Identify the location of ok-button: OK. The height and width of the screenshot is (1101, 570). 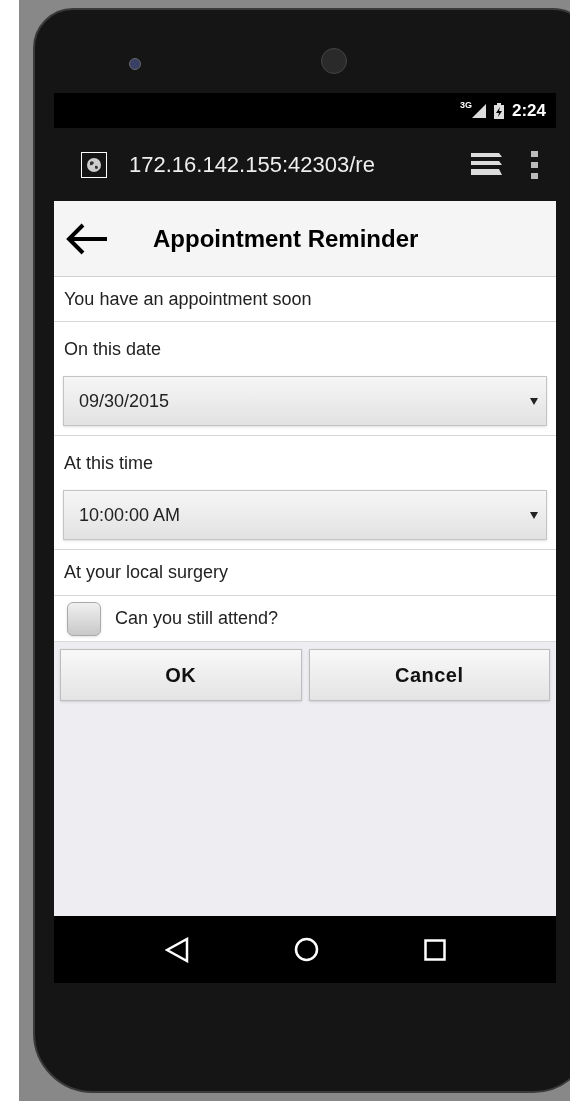
(181, 675).